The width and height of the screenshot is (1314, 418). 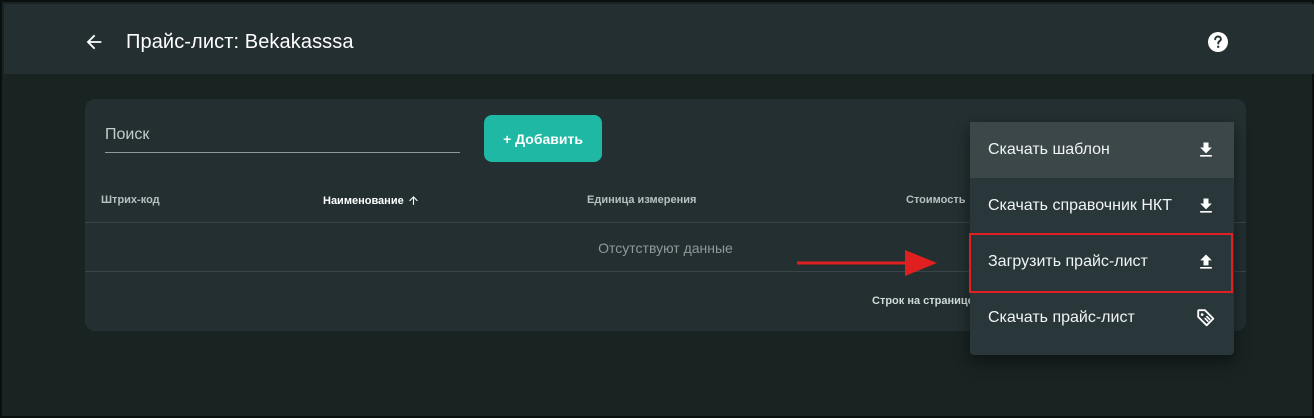 I want to click on menu-item-download-nkt: Скачать справочник НКТ, so click(x=1102, y=206).